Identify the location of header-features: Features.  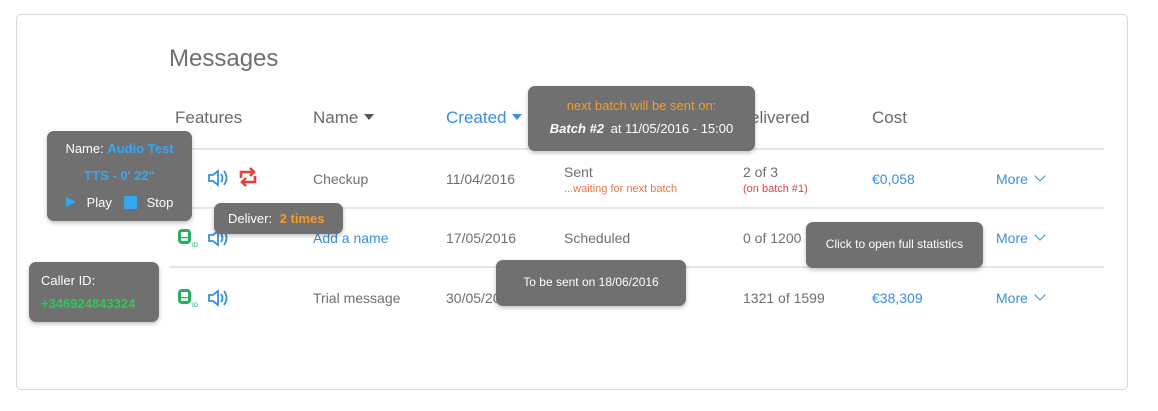
(209, 117).